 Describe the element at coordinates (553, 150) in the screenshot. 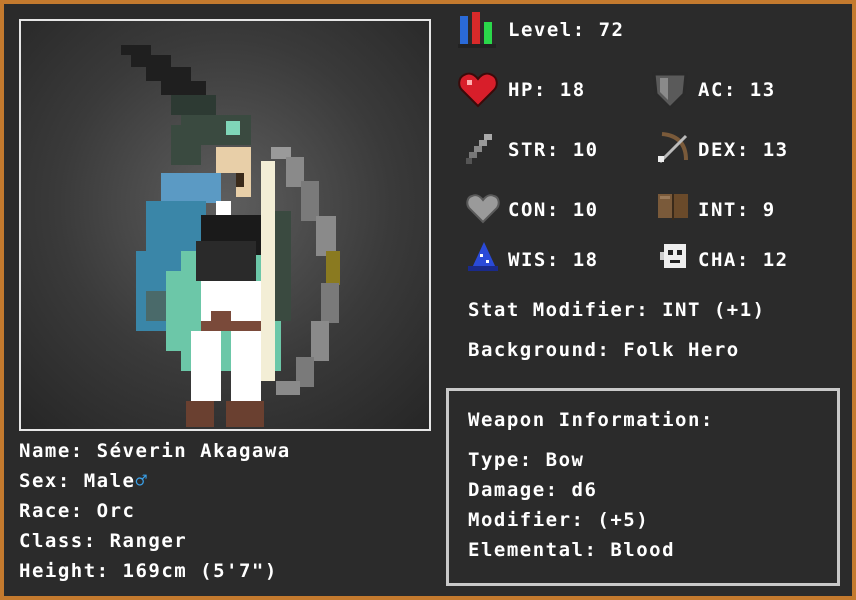

I see `str-value: STR: 10` at that location.